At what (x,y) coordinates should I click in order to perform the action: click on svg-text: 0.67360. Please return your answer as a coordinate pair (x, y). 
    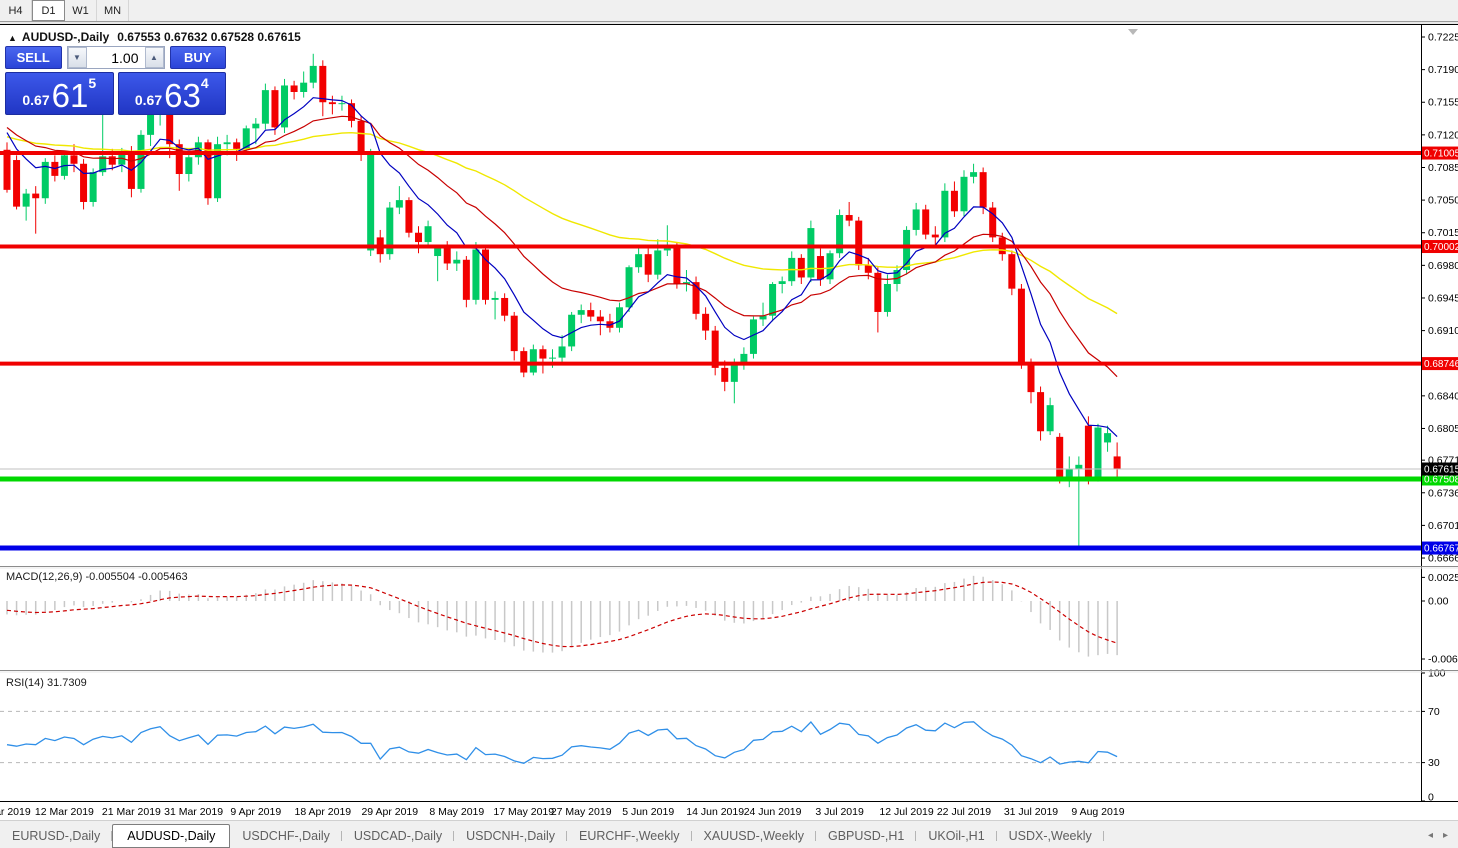
    Looking at the image, I should click on (1443, 493).